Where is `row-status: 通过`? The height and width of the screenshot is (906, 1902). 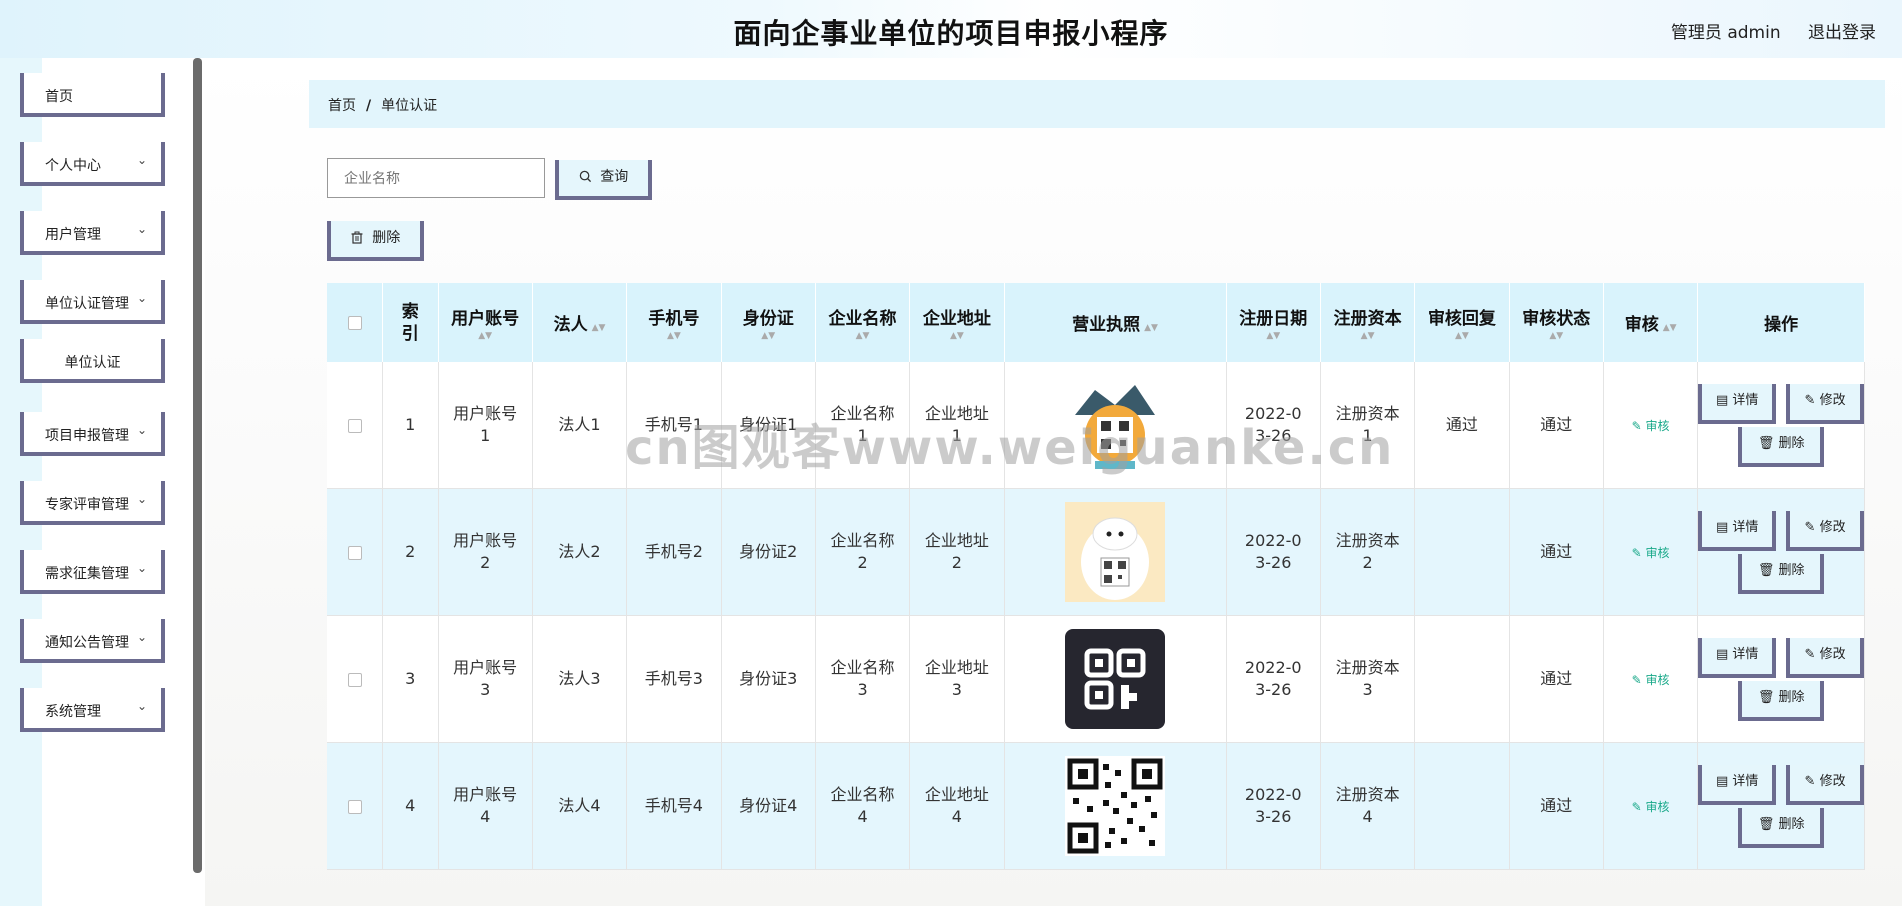 row-status: 通过 is located at coordinates (1556, 679).